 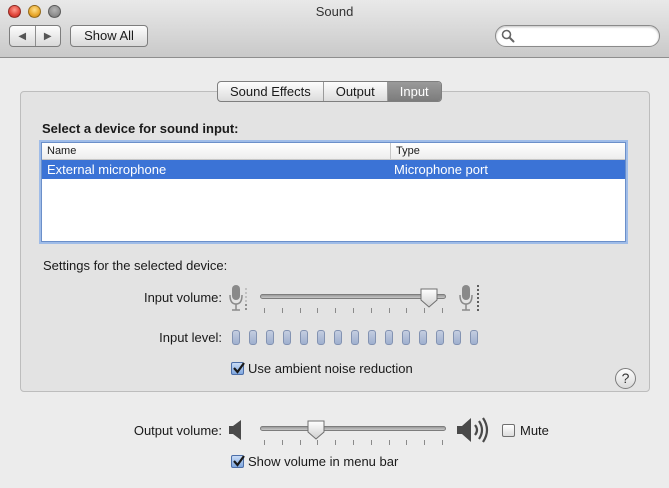 I want to click on input-volume-slider, so click(x=353, y=296).